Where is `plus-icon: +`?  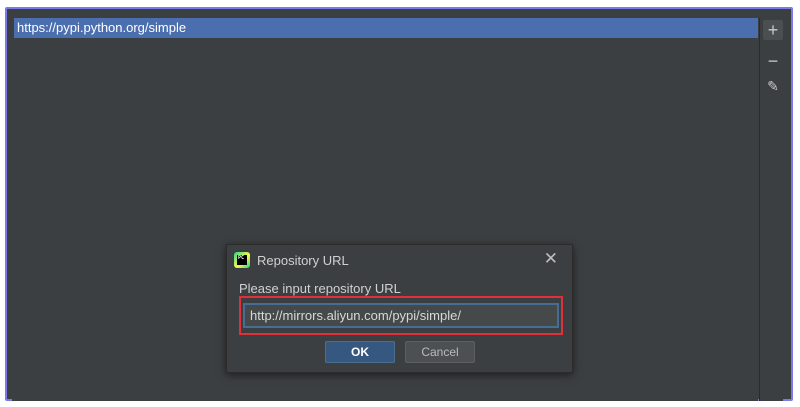 plus-icon: + is located at coordinates (773, 30).